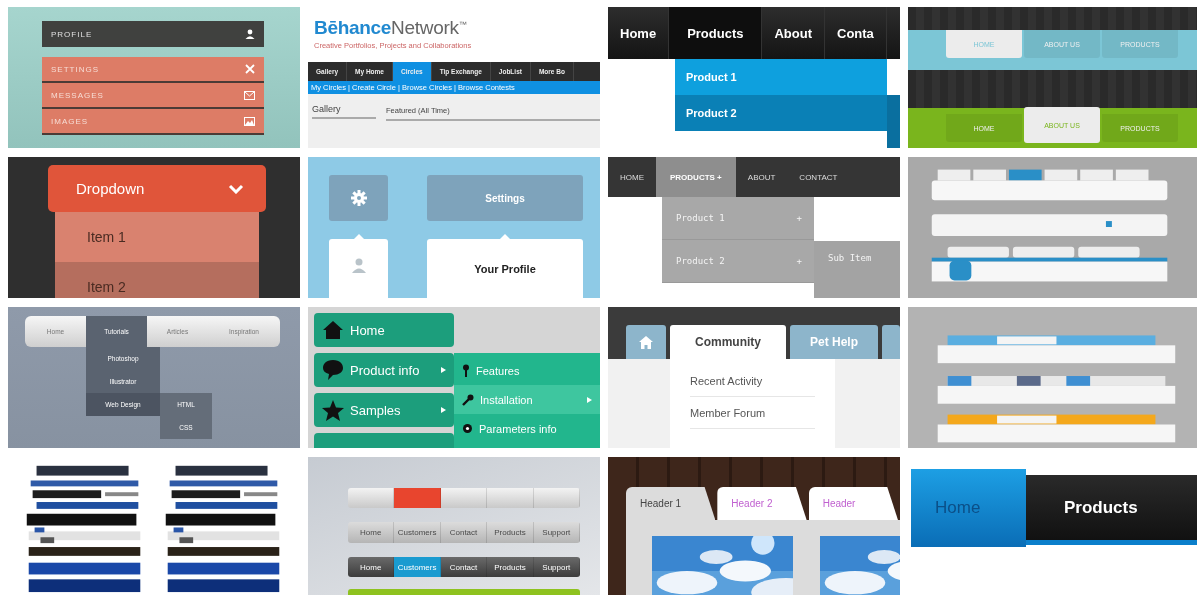 This screenshot has width=1197, height=595. What do you see at coordinates (249, 121) in the screenshot?
I see `image-icon` at bounding box center [249, 121].